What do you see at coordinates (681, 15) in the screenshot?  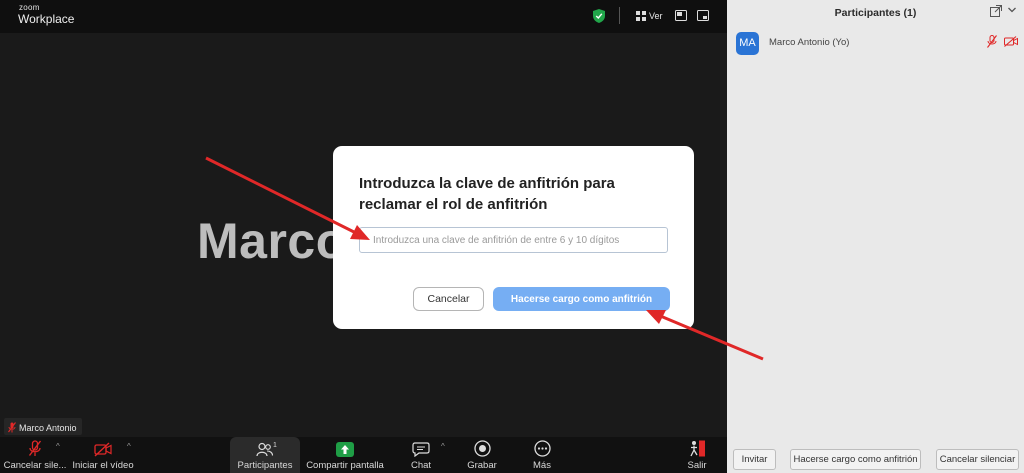 I see `picture-in-picture-icon` at bounding box center [681, 15].